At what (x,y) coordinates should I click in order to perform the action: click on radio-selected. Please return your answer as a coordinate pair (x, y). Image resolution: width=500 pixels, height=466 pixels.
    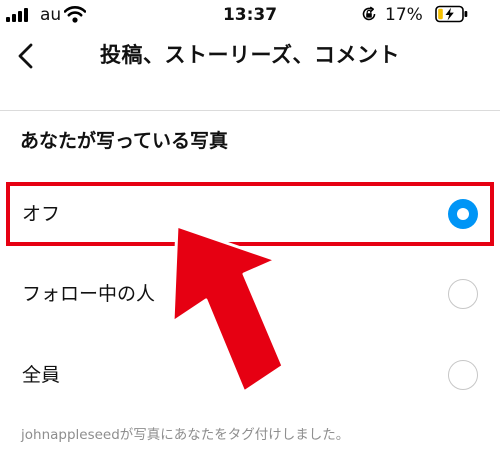
    Looking at the image, I should click on (463, 214).